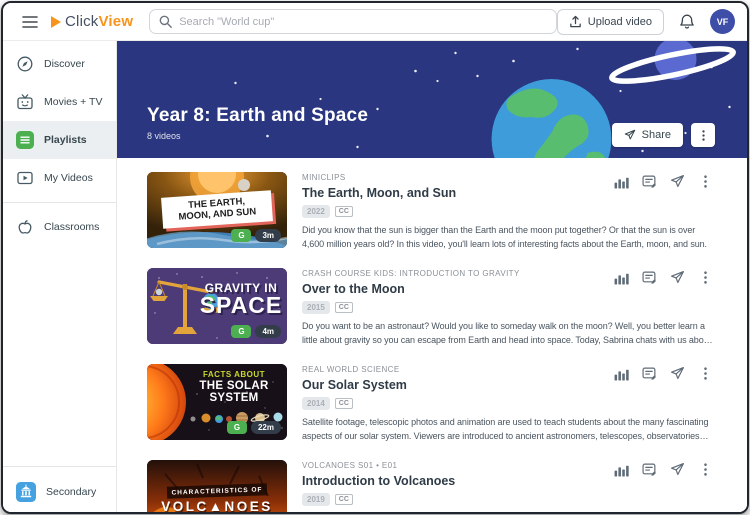 This screenshot has height=515, width=750. I want to click on sidebar: Discover Movies + TV Playlists My Videos, so click(60, 276).